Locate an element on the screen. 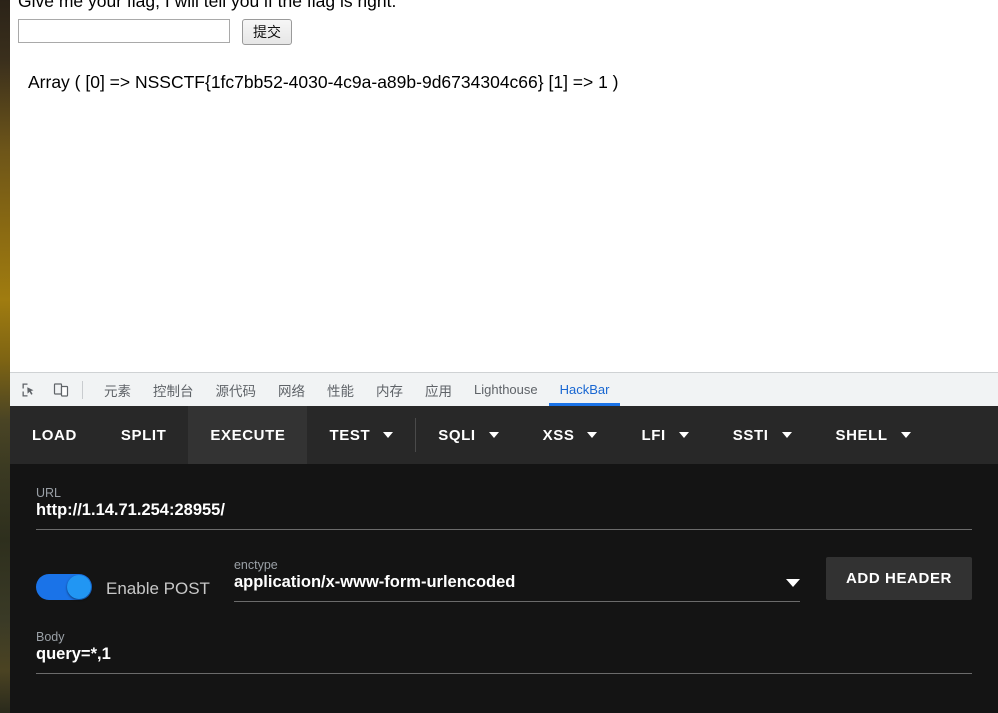 The width and height of the screenshot is (998, 713). button-label: SQLI is located at coordinates (457, 435).